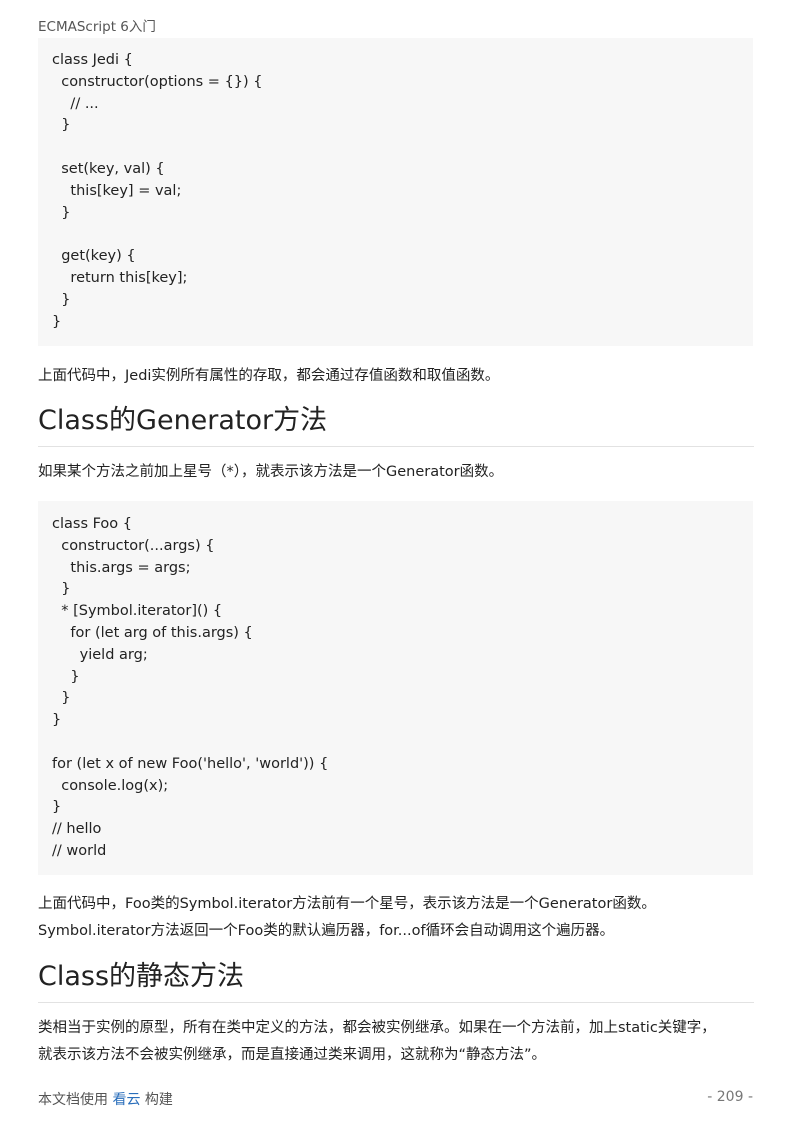 Image resolution: width=793 pixels, height=1123 pixels. Describe the element at coordinates (152, 632) in the screenshot. I see `code-line: for (let arg of this.args) {` at that location.